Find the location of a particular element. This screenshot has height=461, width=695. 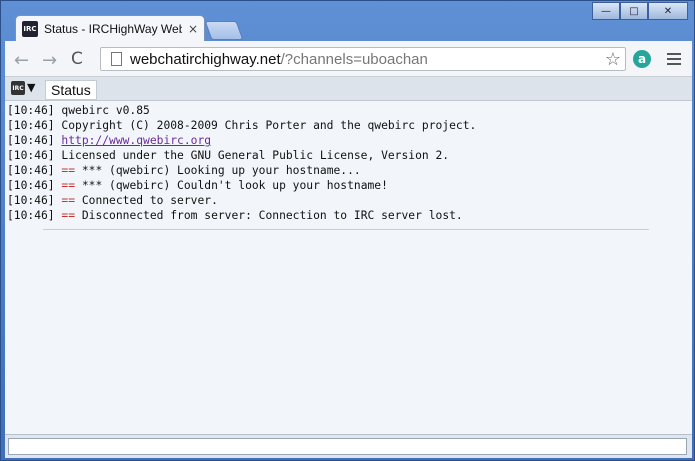

bookmark-star-icon: ☆ is located at coordinates (613, 59).